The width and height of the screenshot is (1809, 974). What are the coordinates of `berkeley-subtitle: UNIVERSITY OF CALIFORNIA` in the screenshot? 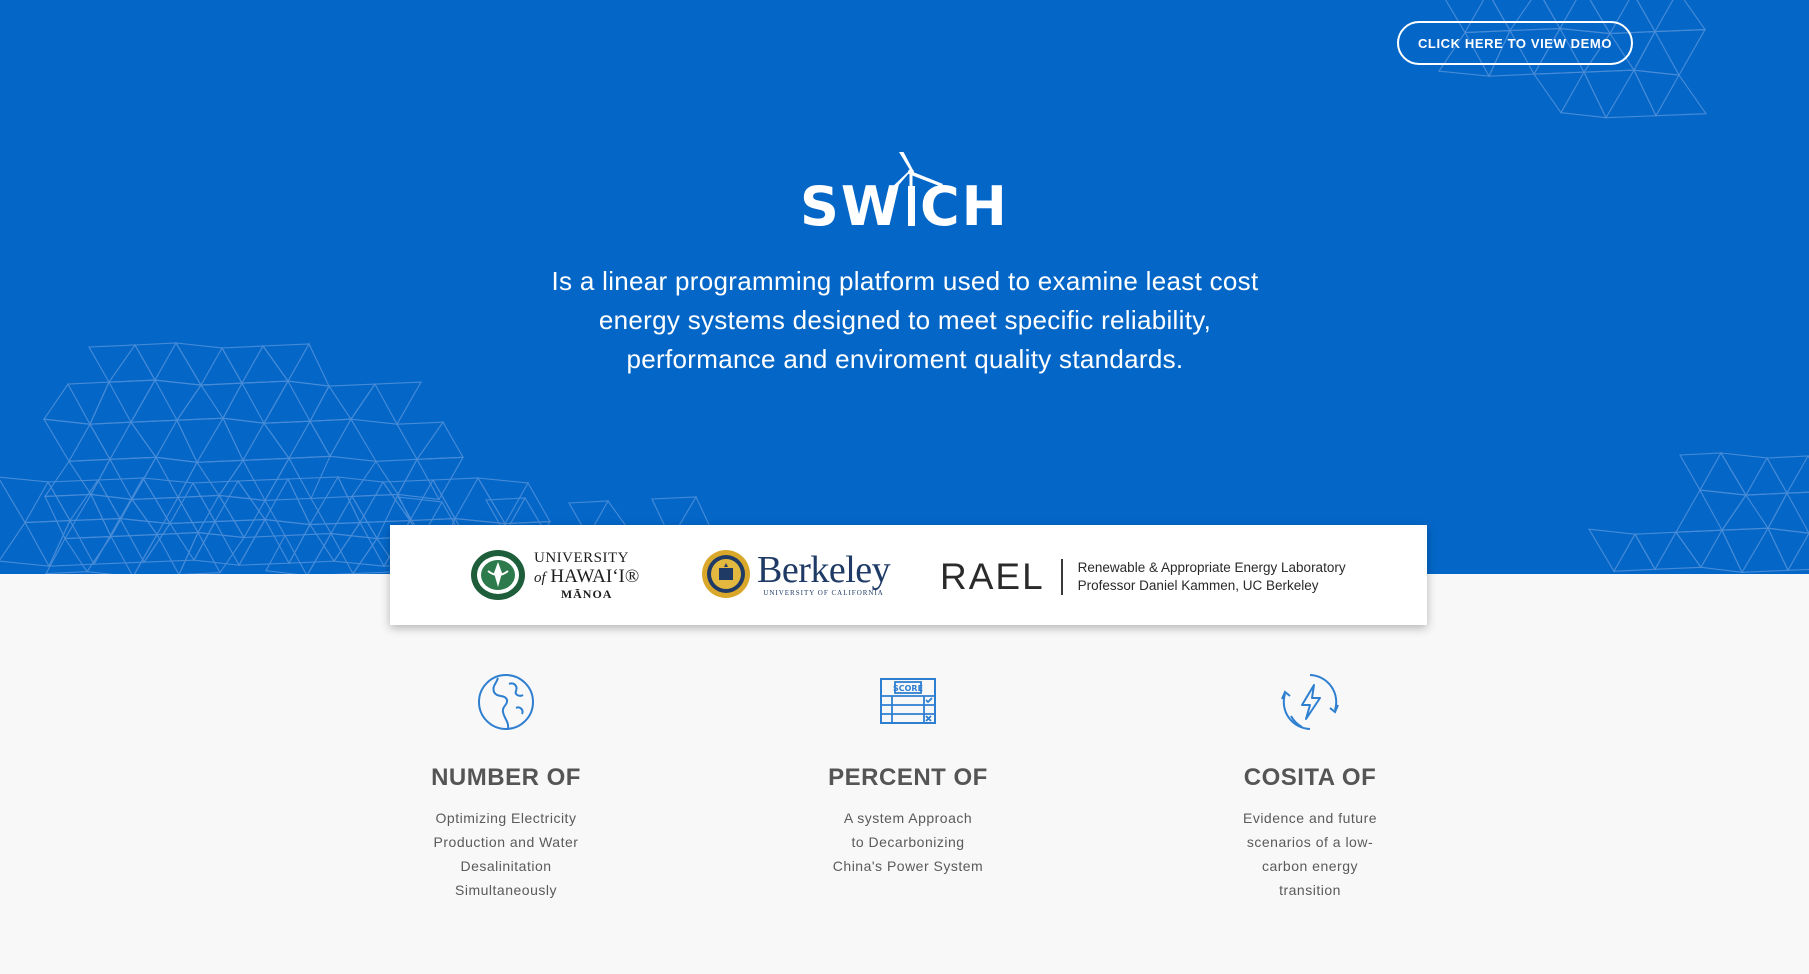 It's located at (823, 593).